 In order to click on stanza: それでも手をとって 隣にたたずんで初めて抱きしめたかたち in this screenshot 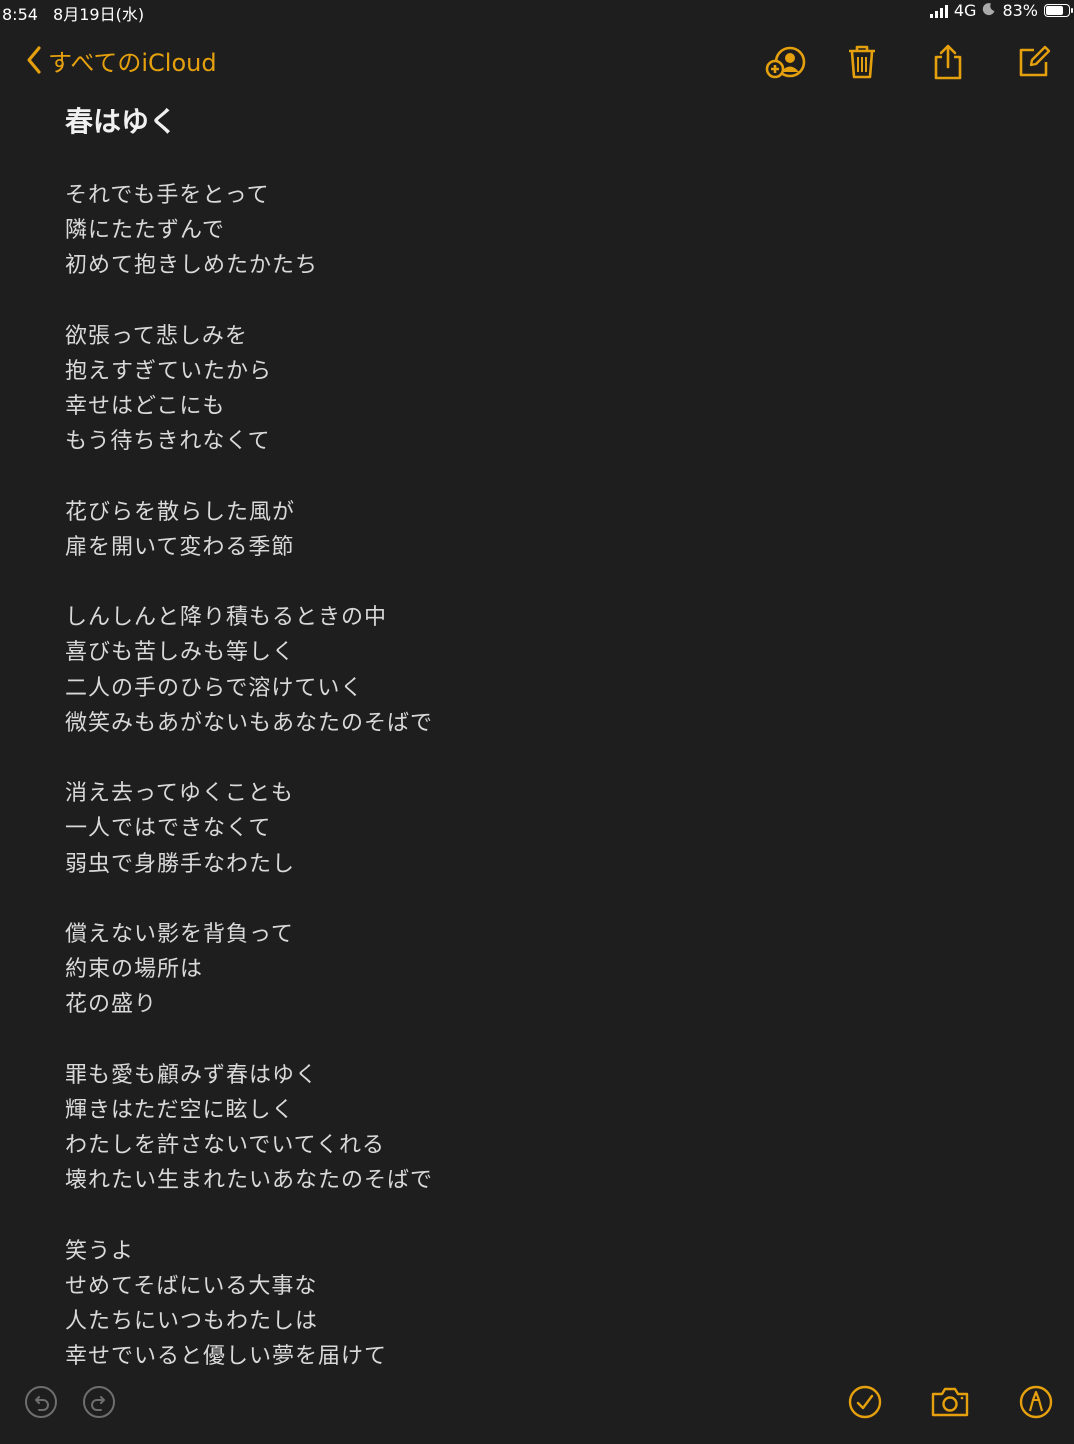, I will do `click(515, 231)`.